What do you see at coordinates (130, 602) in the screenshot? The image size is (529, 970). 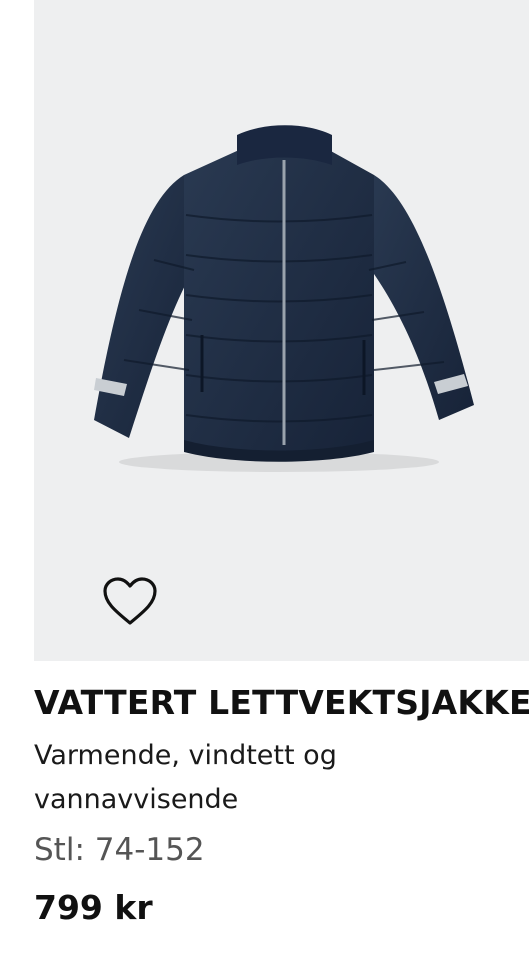 I see `heart-outline-icon` at bounding box center [130, 602].